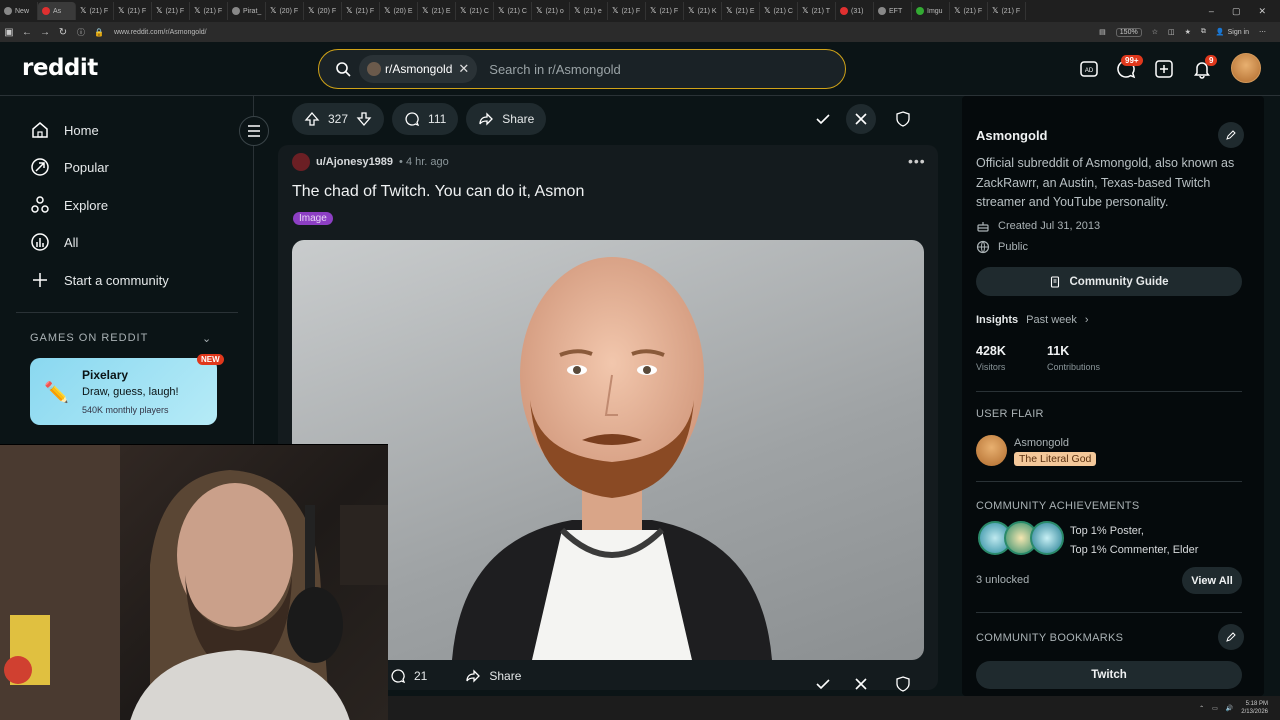  What do you see at coordinates (64, 130) in the screenshot?
I see `sidebar-item-home: Home` at bounding box center [64, 130].